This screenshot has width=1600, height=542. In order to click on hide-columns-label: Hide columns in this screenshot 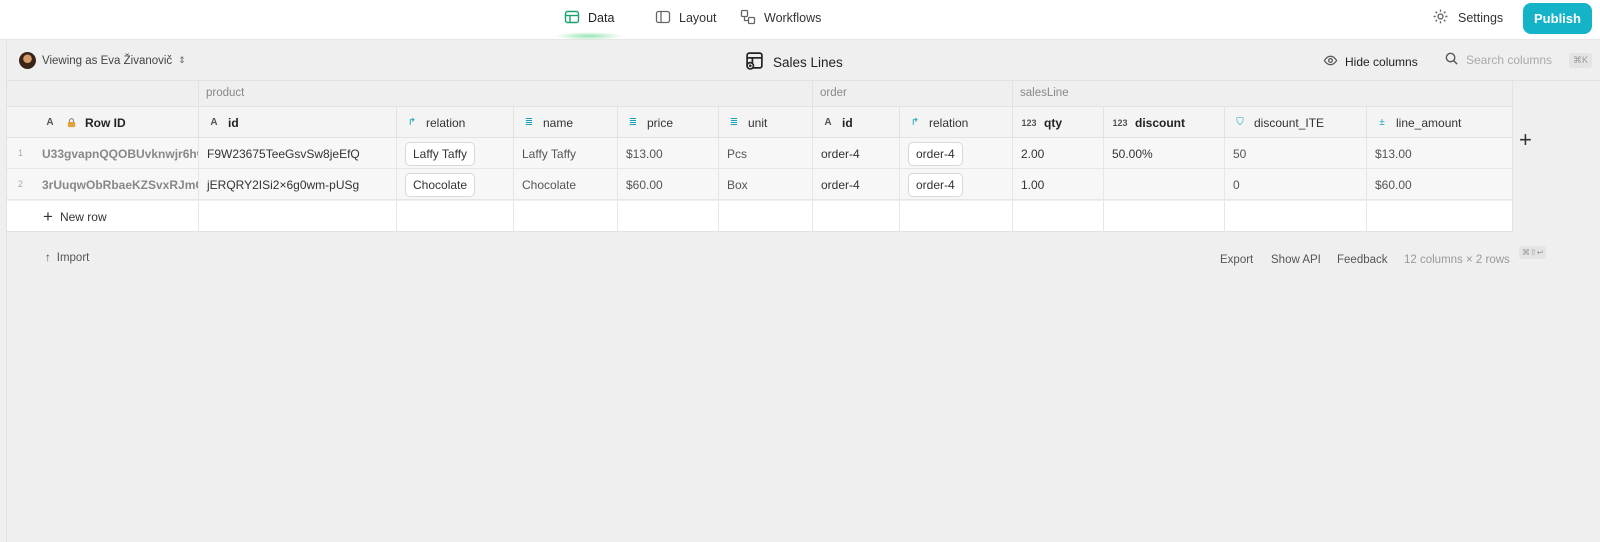, I will do `click(1381, 62)`.